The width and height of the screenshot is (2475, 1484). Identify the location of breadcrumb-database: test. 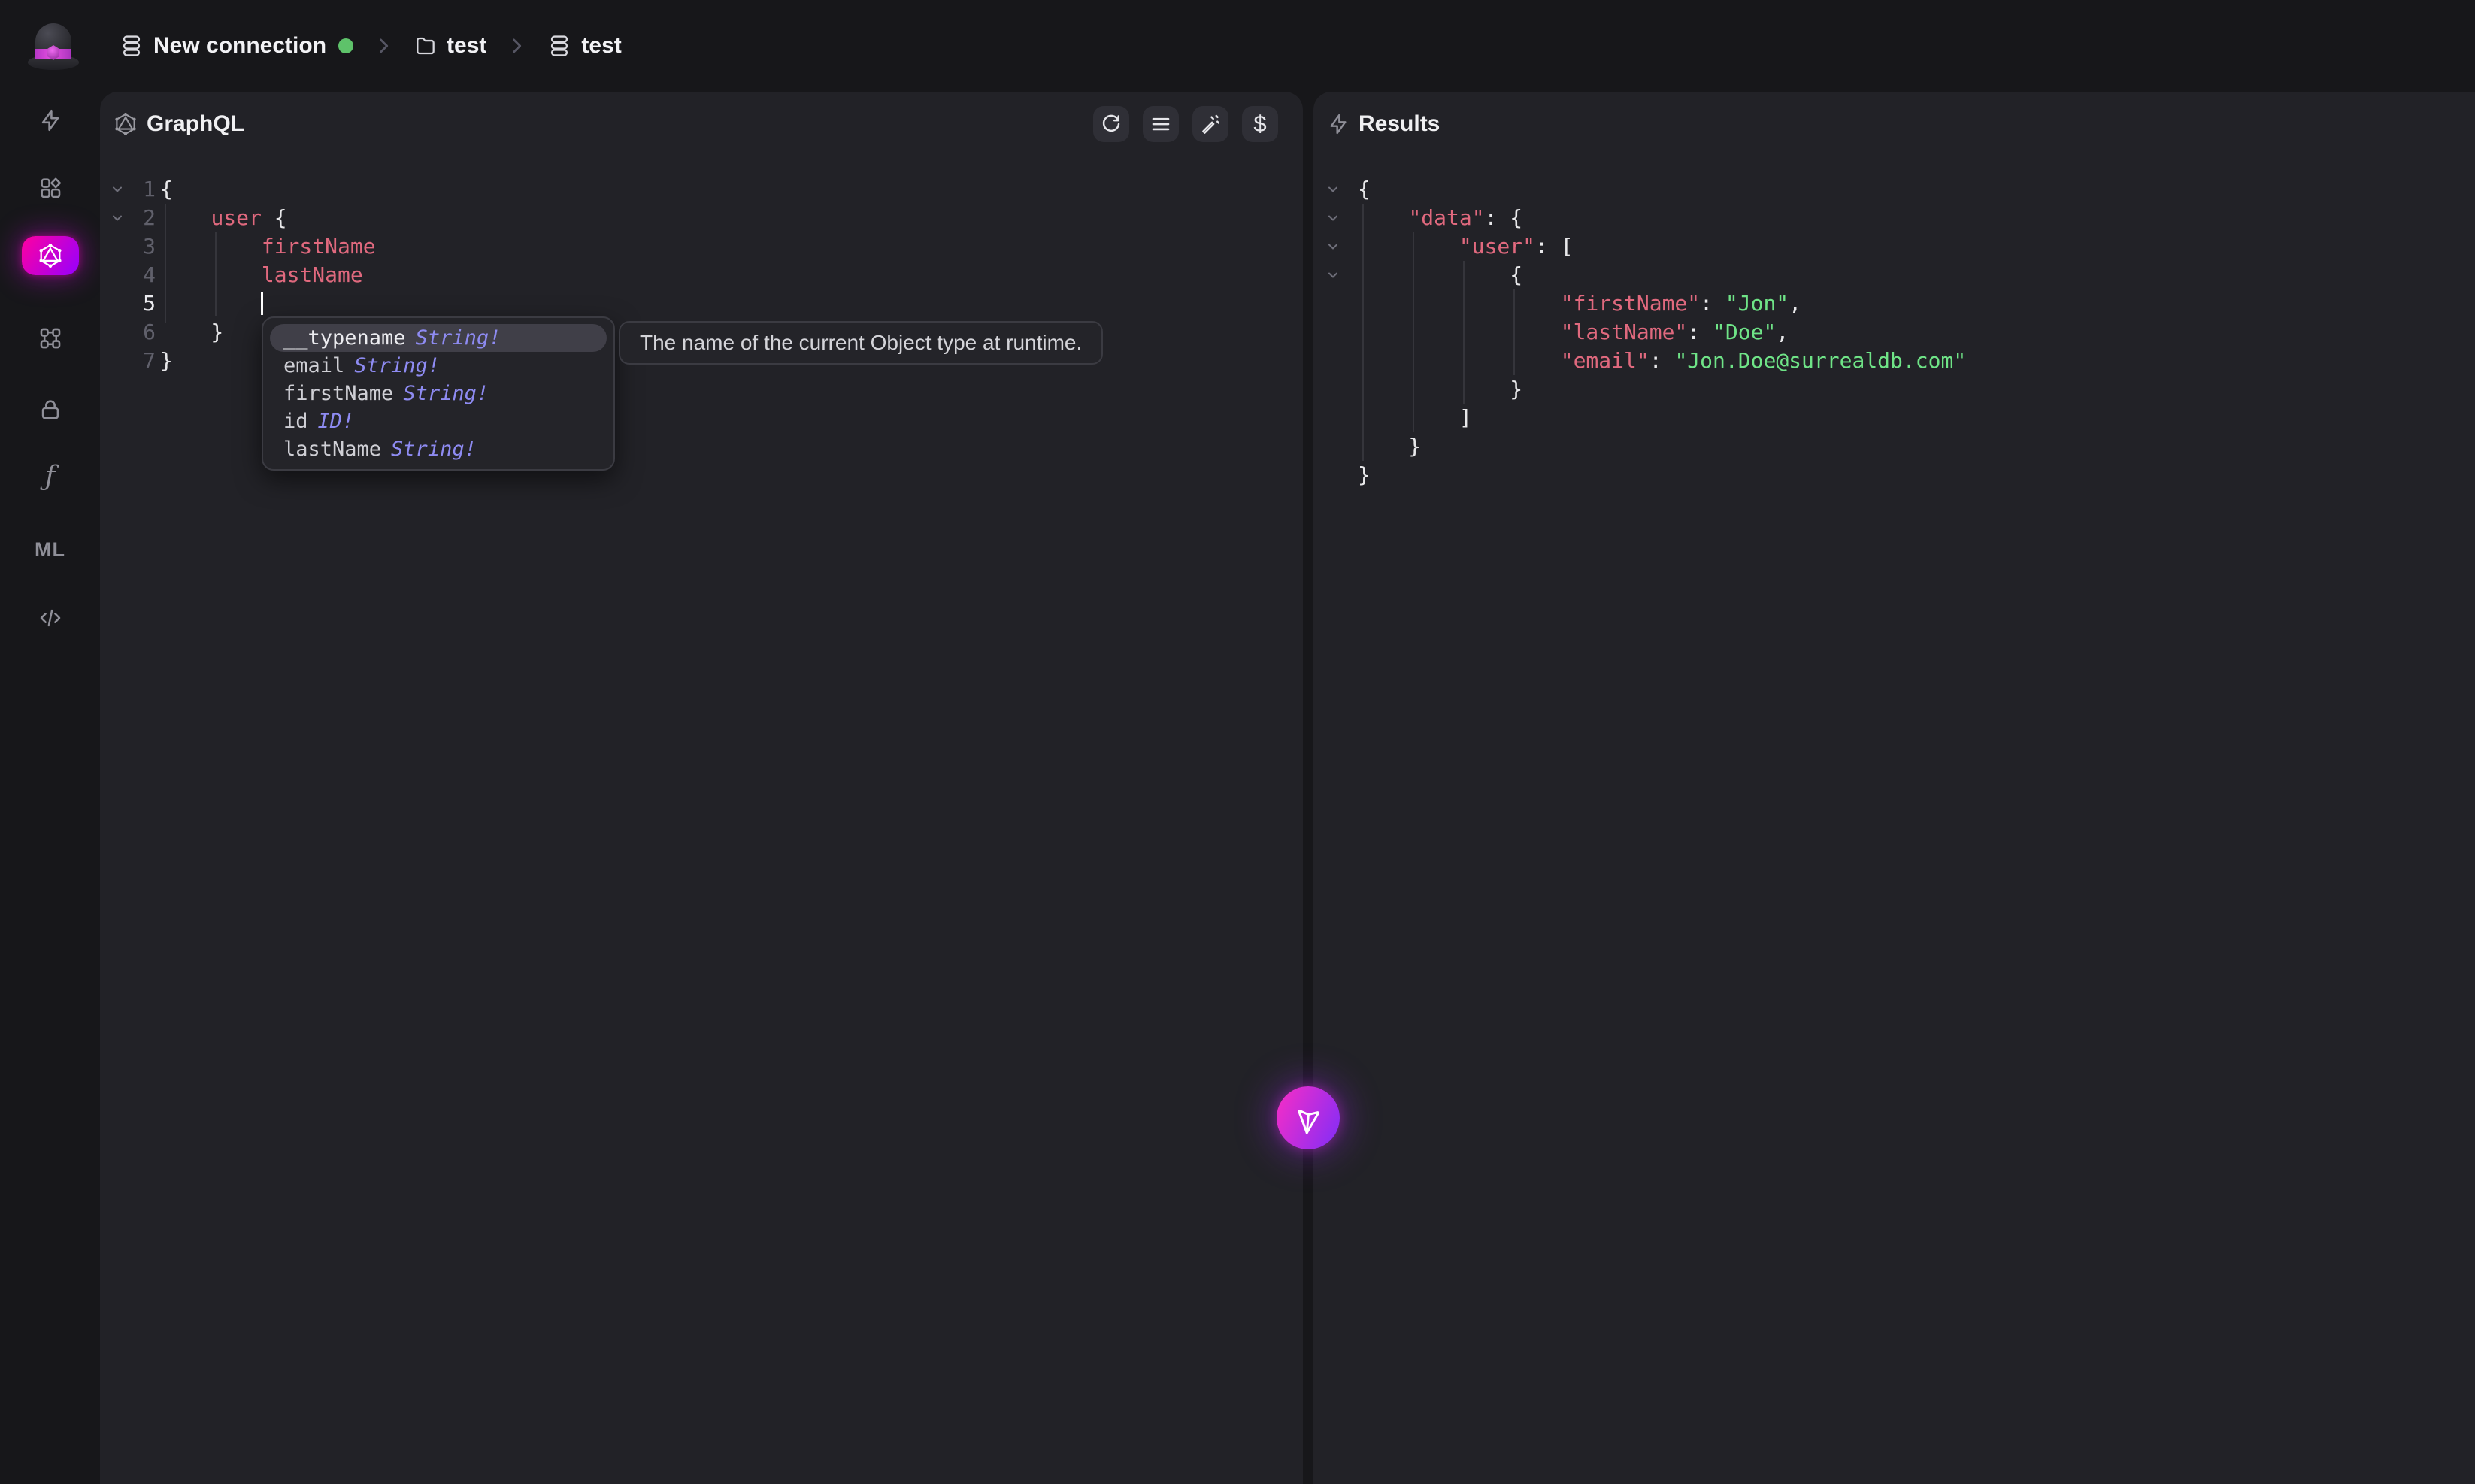
(601, 46).